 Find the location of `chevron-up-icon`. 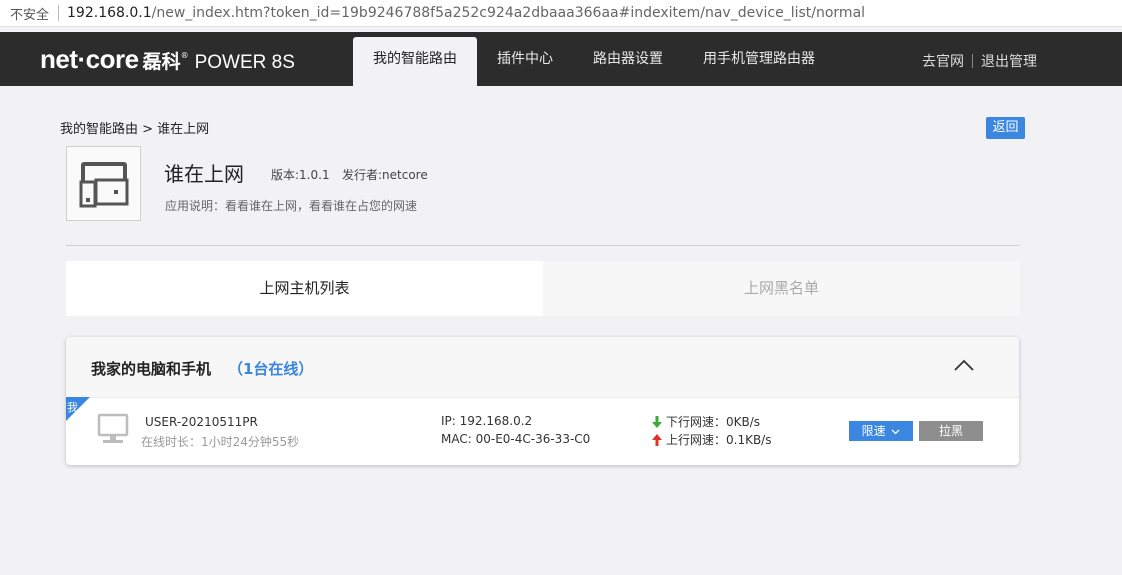

chevron-up-icon is located at coordinates (964, 365).